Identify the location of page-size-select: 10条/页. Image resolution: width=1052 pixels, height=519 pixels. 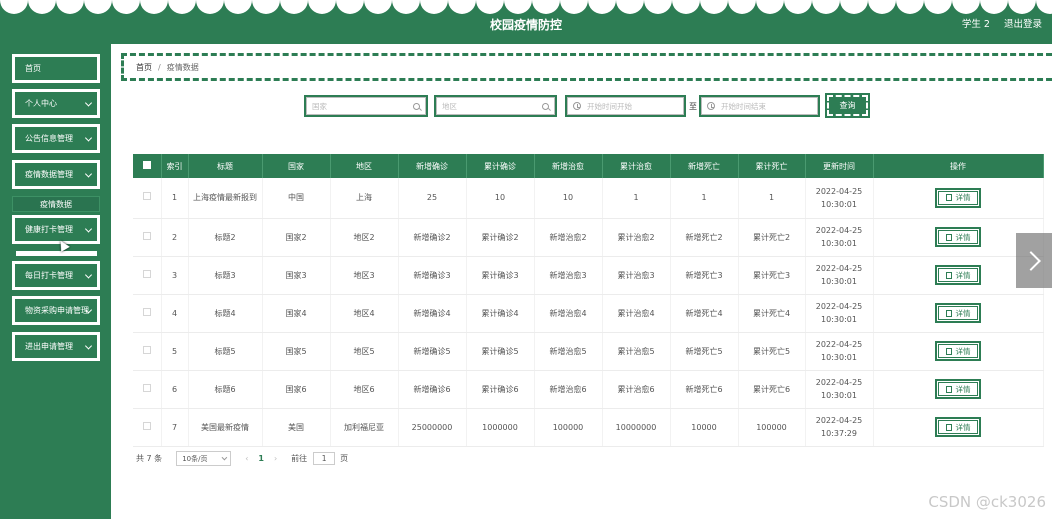
(204, 458).